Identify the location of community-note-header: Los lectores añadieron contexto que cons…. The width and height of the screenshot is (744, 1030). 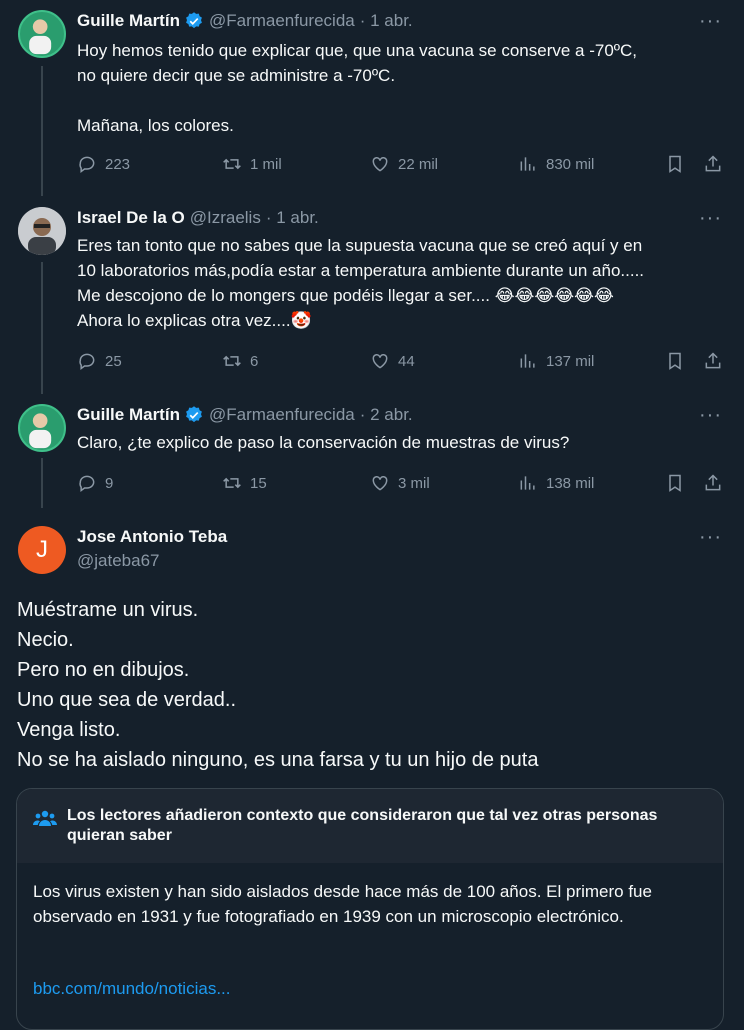
(370, 826).